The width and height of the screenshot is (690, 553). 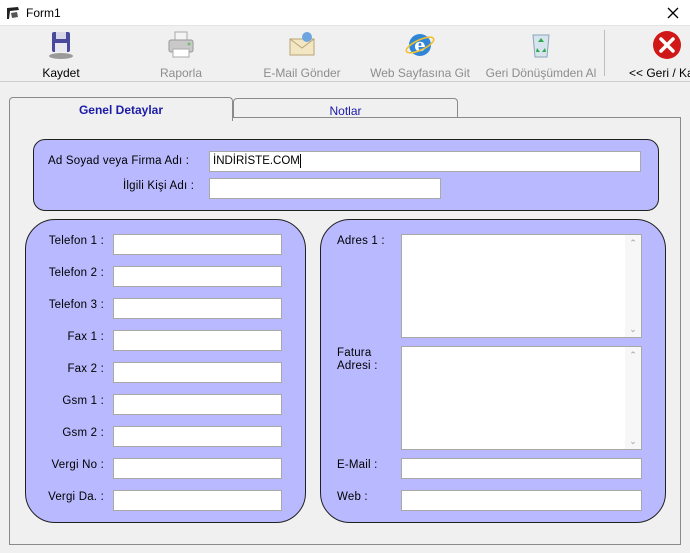 I want to click on gsm1-label: Gsm 1 :, so click(x=83, y=401).